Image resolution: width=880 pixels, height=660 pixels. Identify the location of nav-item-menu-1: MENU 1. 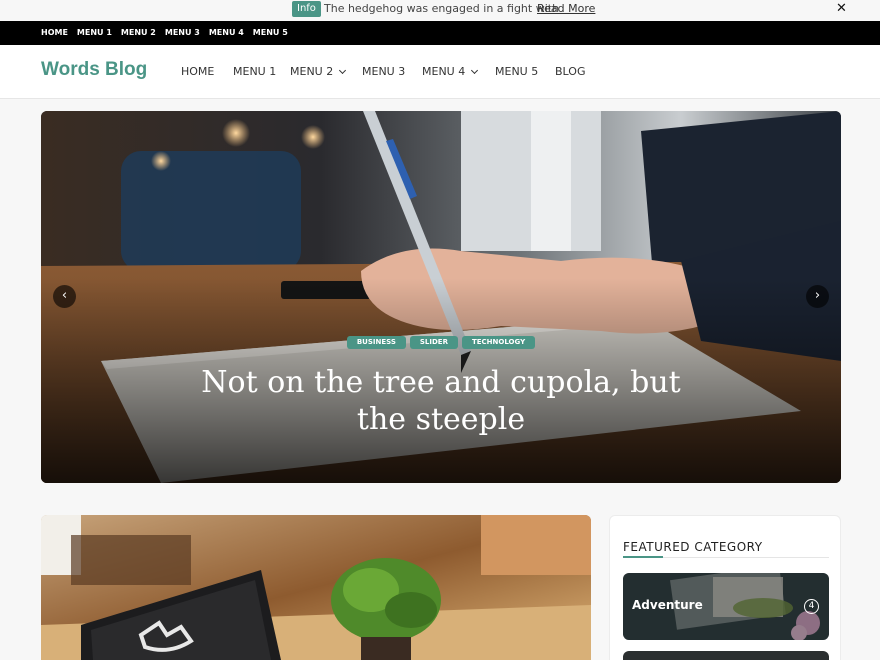
(261, 72).